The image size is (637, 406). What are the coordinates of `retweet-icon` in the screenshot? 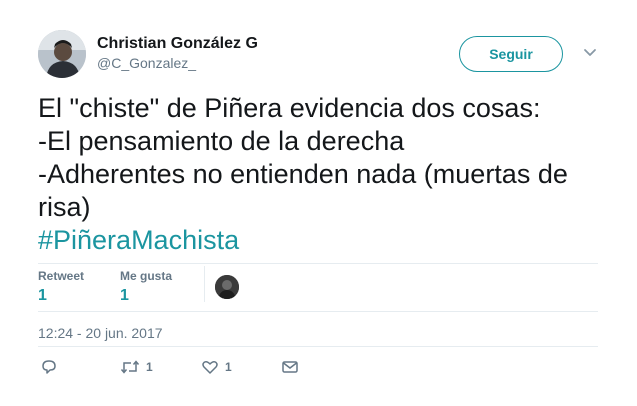 It's located at (130, 367).